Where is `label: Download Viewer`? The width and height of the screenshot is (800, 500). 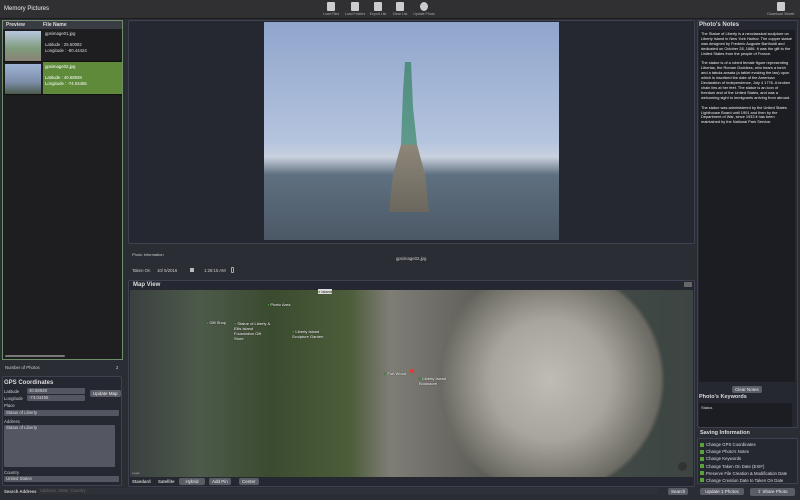
label: Download Viewer is located at coordinates (781, 14).